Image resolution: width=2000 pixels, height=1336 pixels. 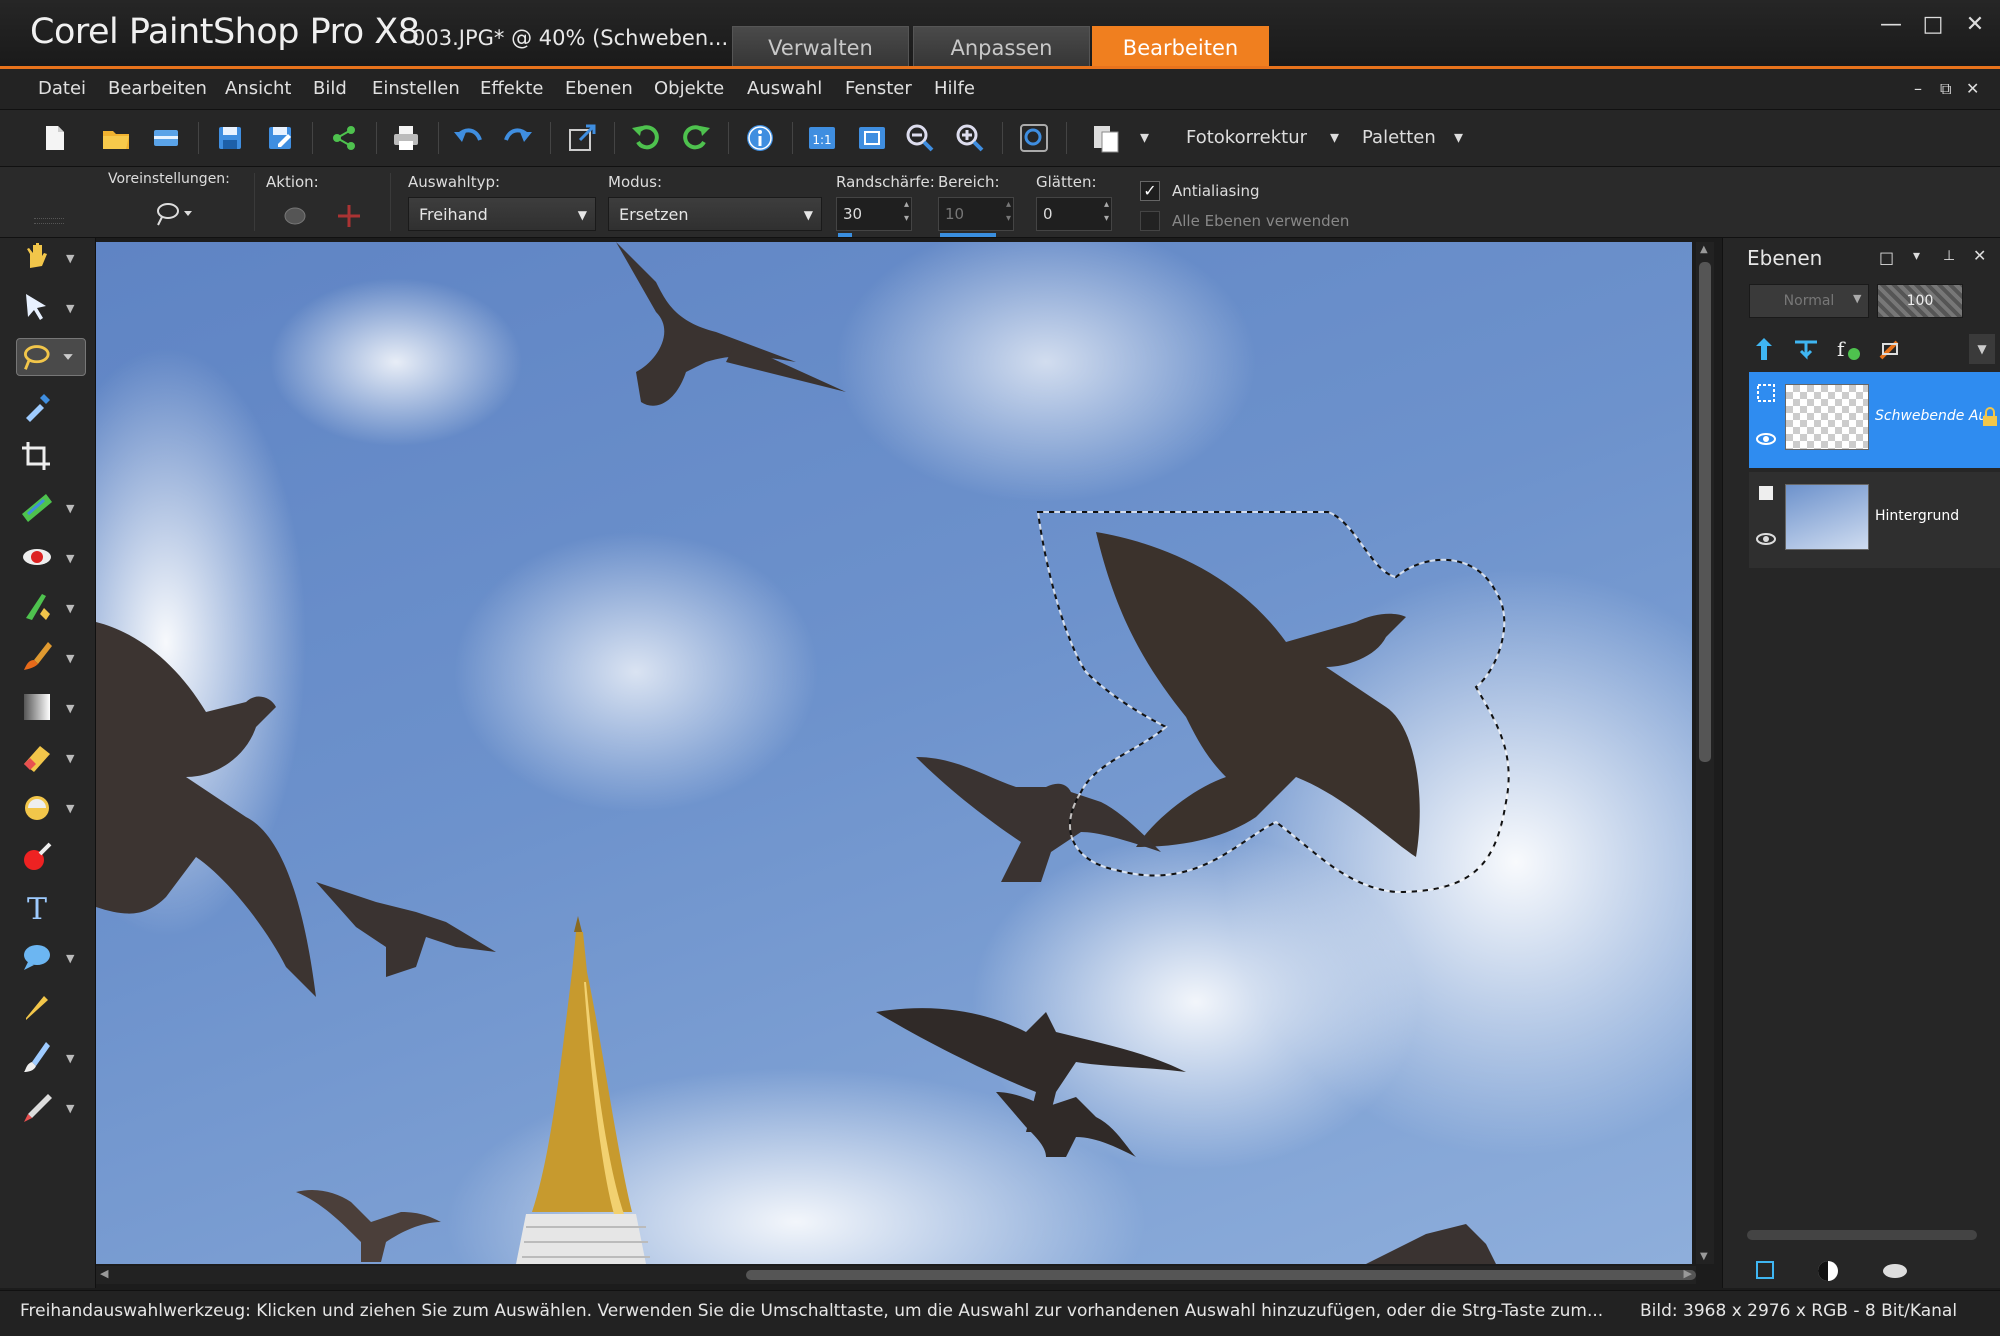 What do you see at coordinates (820, 46) in the screenshot?
I see `tab-verwalten: Verwalten` at bounding box center [820, 46].